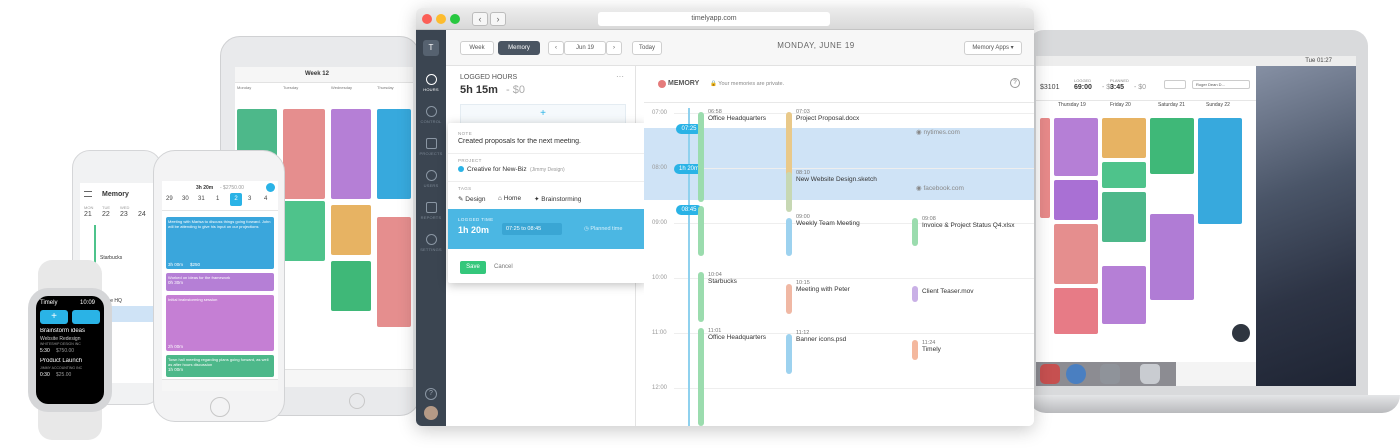 This screenshot has width=1400, height=448. Describe the element at coordinates (1110, 374) in the screenshot. I see `settings-app-icon` at that location.